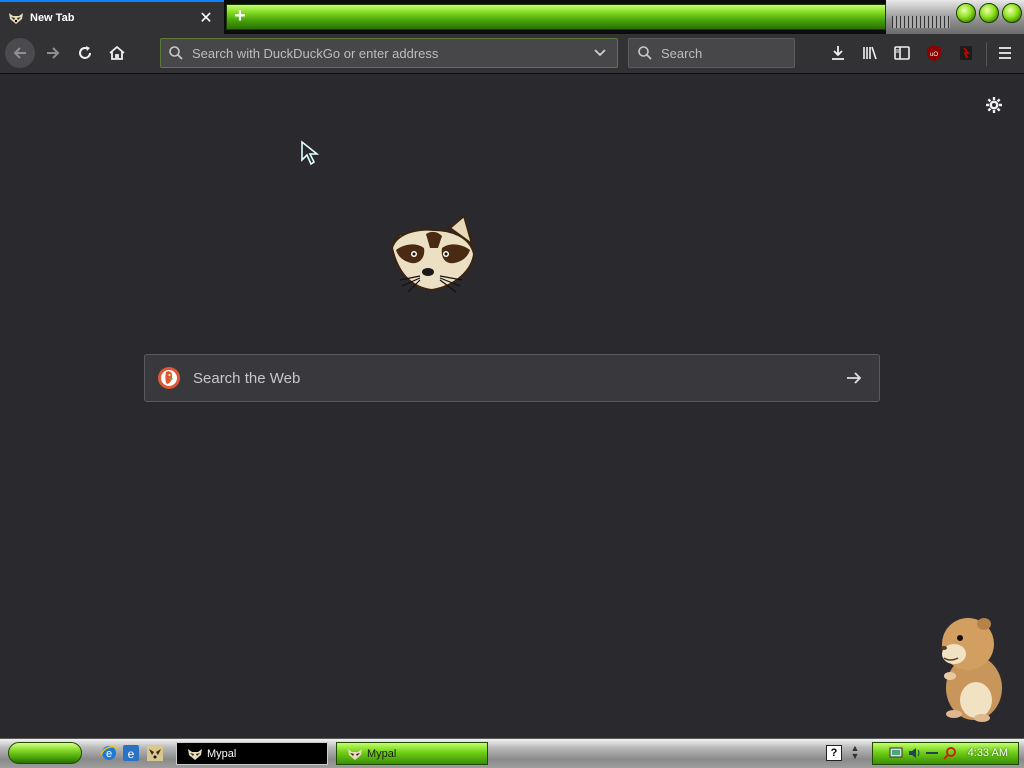 The width and height of the screenshot is (1024, 768). Describe the element at coordinates (896, 753) in the screenshot. I see `network-icon` at that location.